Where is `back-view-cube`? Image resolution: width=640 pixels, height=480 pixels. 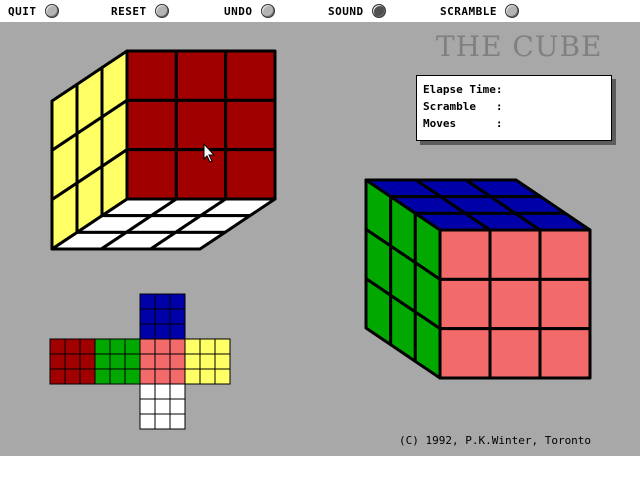 back-view-cube is located at coordinates (163, 150).